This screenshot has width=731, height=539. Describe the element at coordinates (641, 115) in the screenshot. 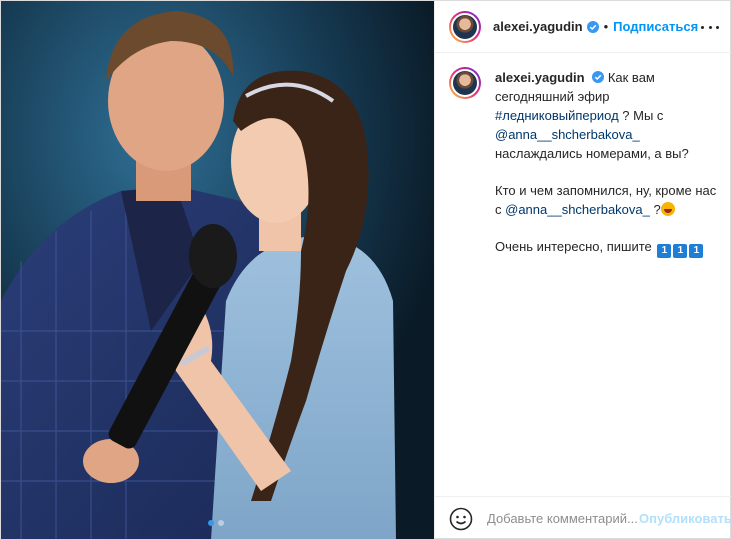

I see `caption-text: ? Мы с` at that location.